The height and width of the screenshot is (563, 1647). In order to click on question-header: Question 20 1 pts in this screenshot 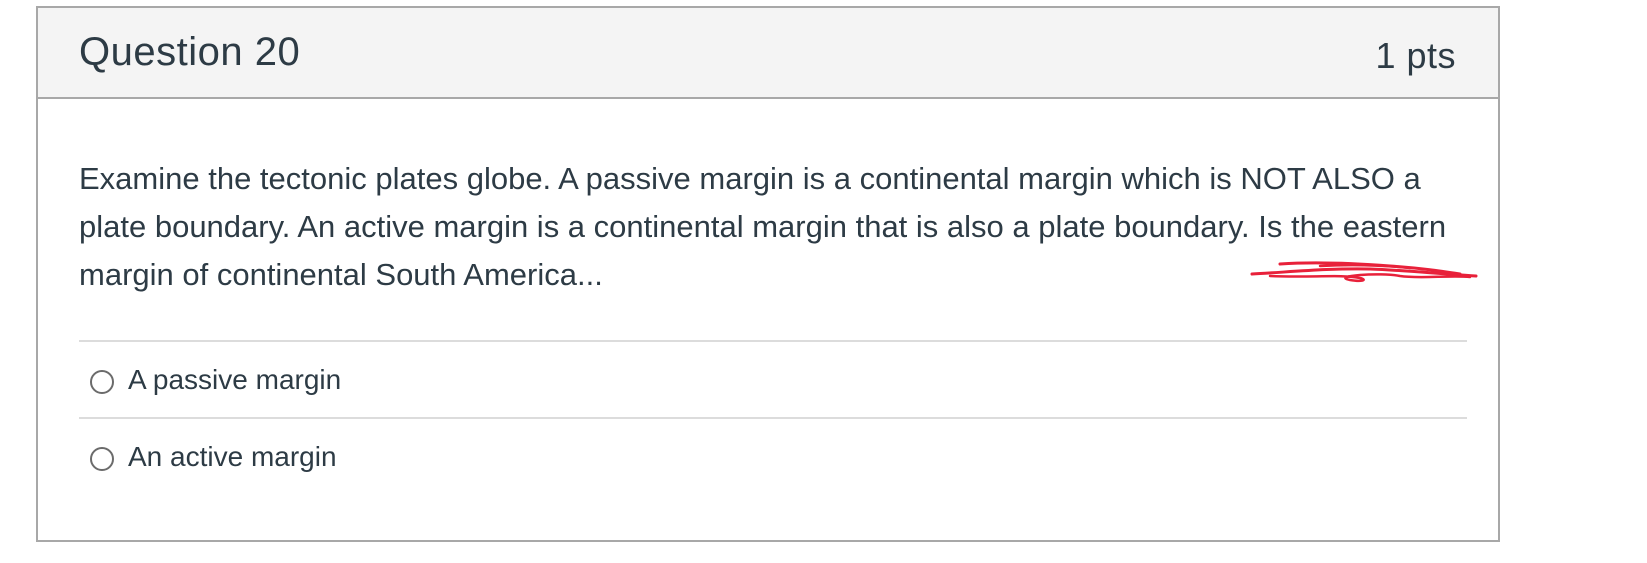, I will do `click(768, 53)`.